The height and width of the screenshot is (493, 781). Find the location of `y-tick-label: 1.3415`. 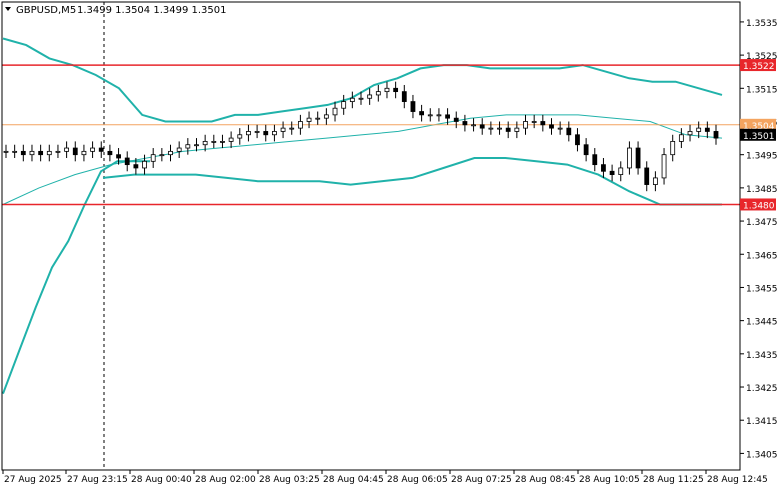

y-tick-label: 1.3415 is located at coordinates (762, 422).